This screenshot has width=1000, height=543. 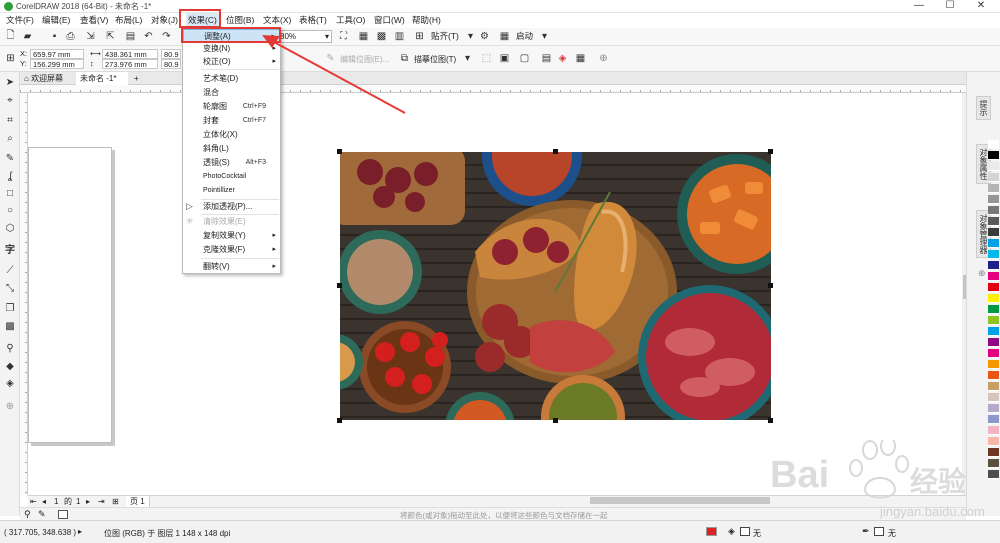 What do you see at coordinates (231, 78) in the screenshot?
I see `menu-item-artistic-media: 艺术笔(D)` at bounding box center [231, 78].